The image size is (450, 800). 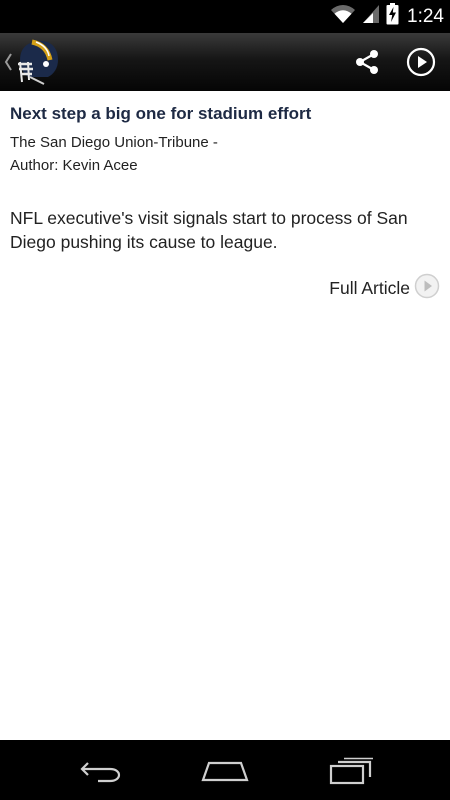 I want to click on recents-icon, so click(x=351, y=771).